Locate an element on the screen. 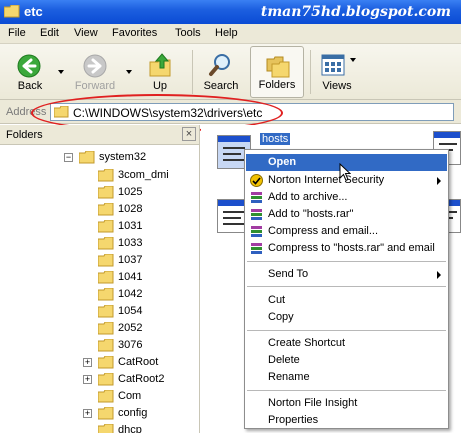 This screenshot has height=433, width=461. folder-open-icon is located at coordinates (87, 157).